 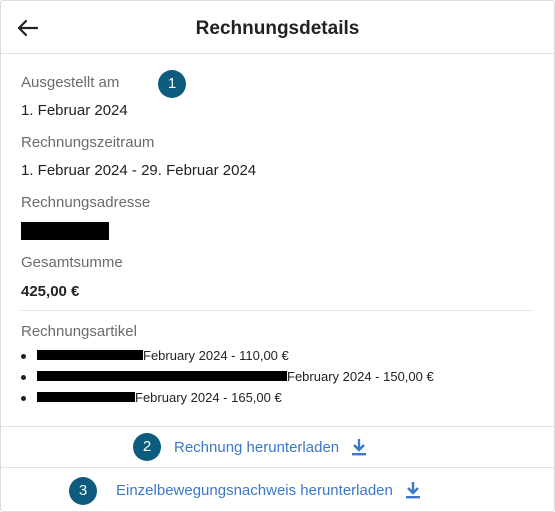 What do you see at coordinates (50, 291) in the screenshot?
I see `total-value: 425,00 €` at bounding box center [50, 291].